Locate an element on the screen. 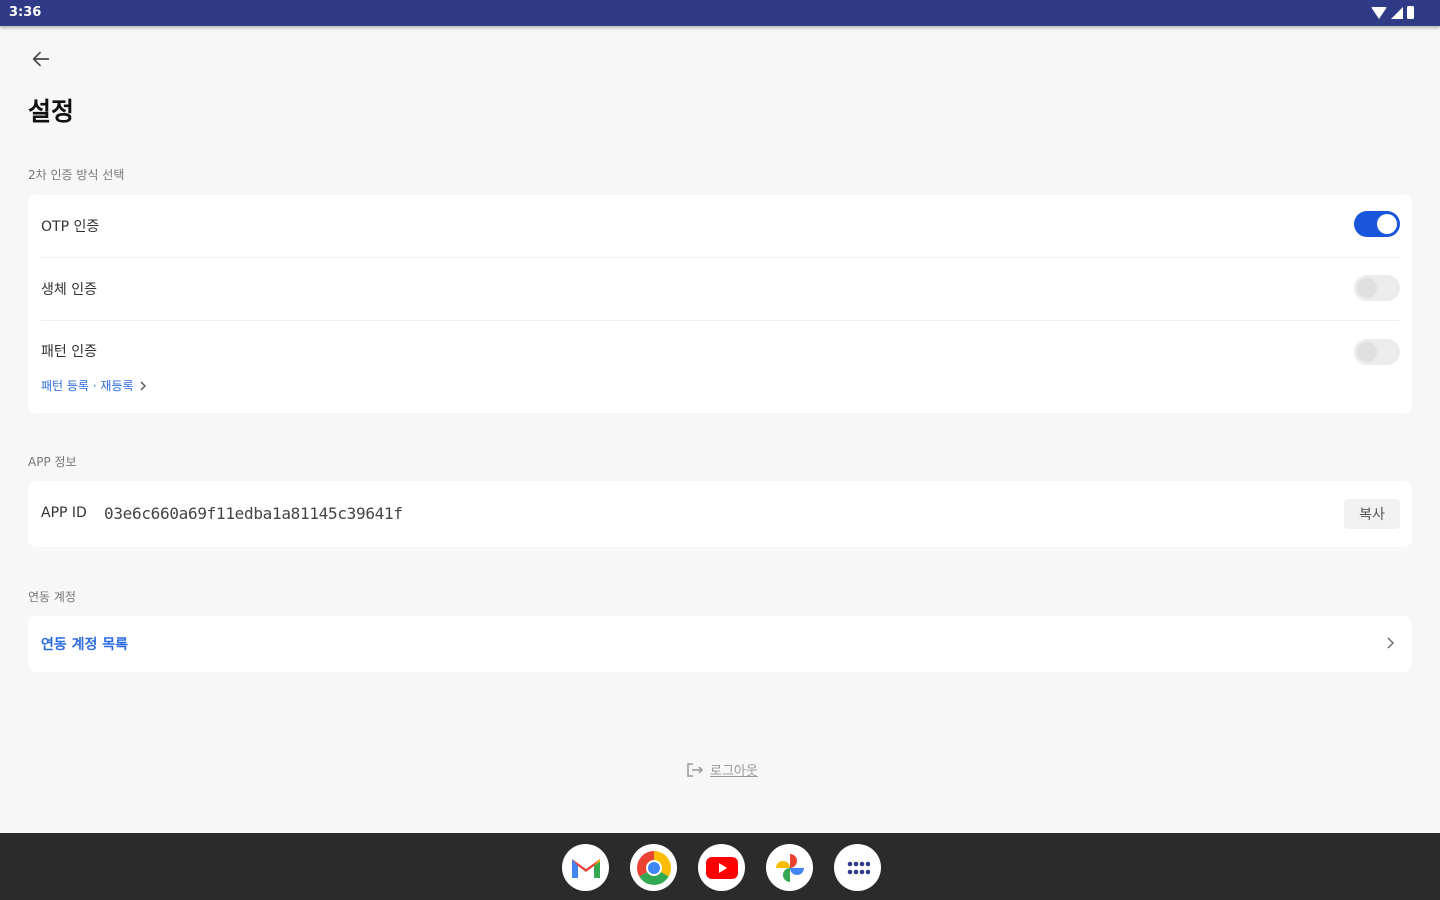 The image size is (1440, 900). status-icons is located at coordinates (1392, 12).